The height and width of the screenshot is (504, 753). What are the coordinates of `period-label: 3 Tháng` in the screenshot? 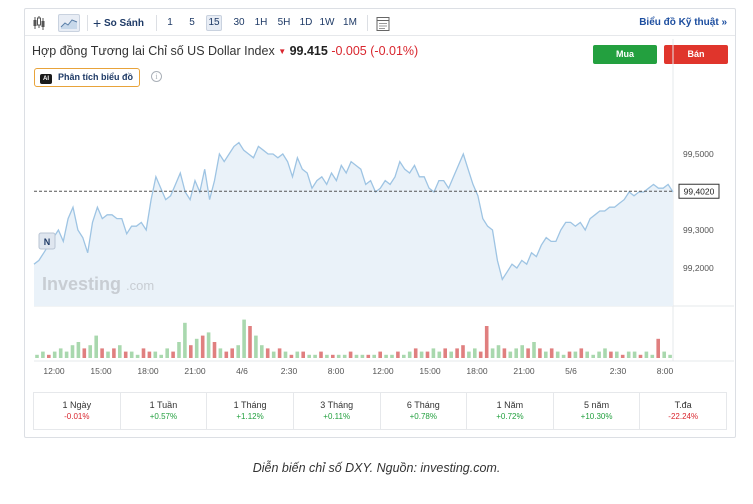 It's located at (337, 405).